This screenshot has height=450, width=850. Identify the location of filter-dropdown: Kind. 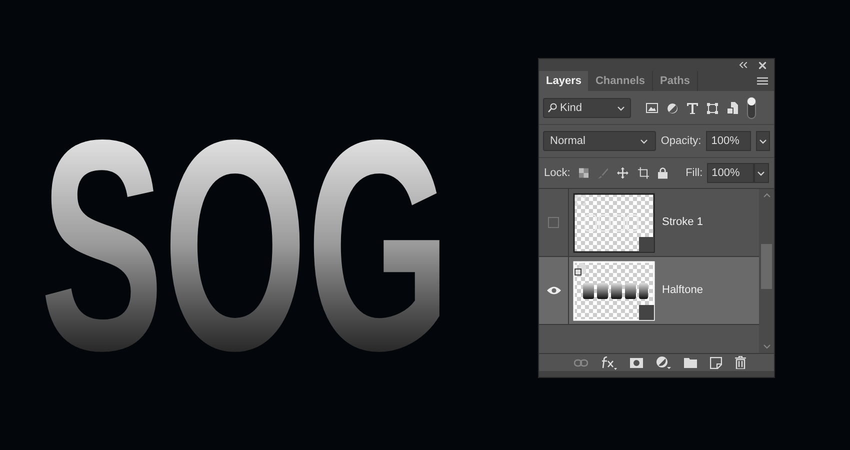
(587, 108).